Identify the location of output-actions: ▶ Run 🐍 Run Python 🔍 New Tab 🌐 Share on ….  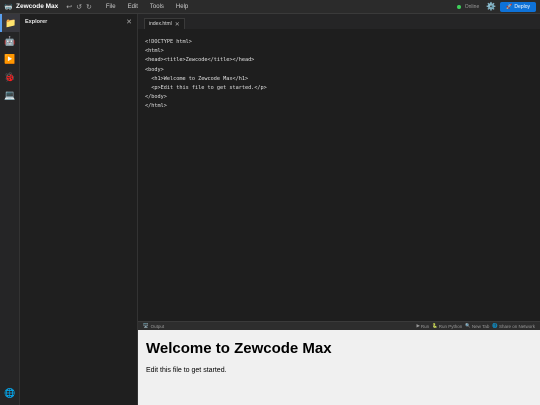
(475, 326).